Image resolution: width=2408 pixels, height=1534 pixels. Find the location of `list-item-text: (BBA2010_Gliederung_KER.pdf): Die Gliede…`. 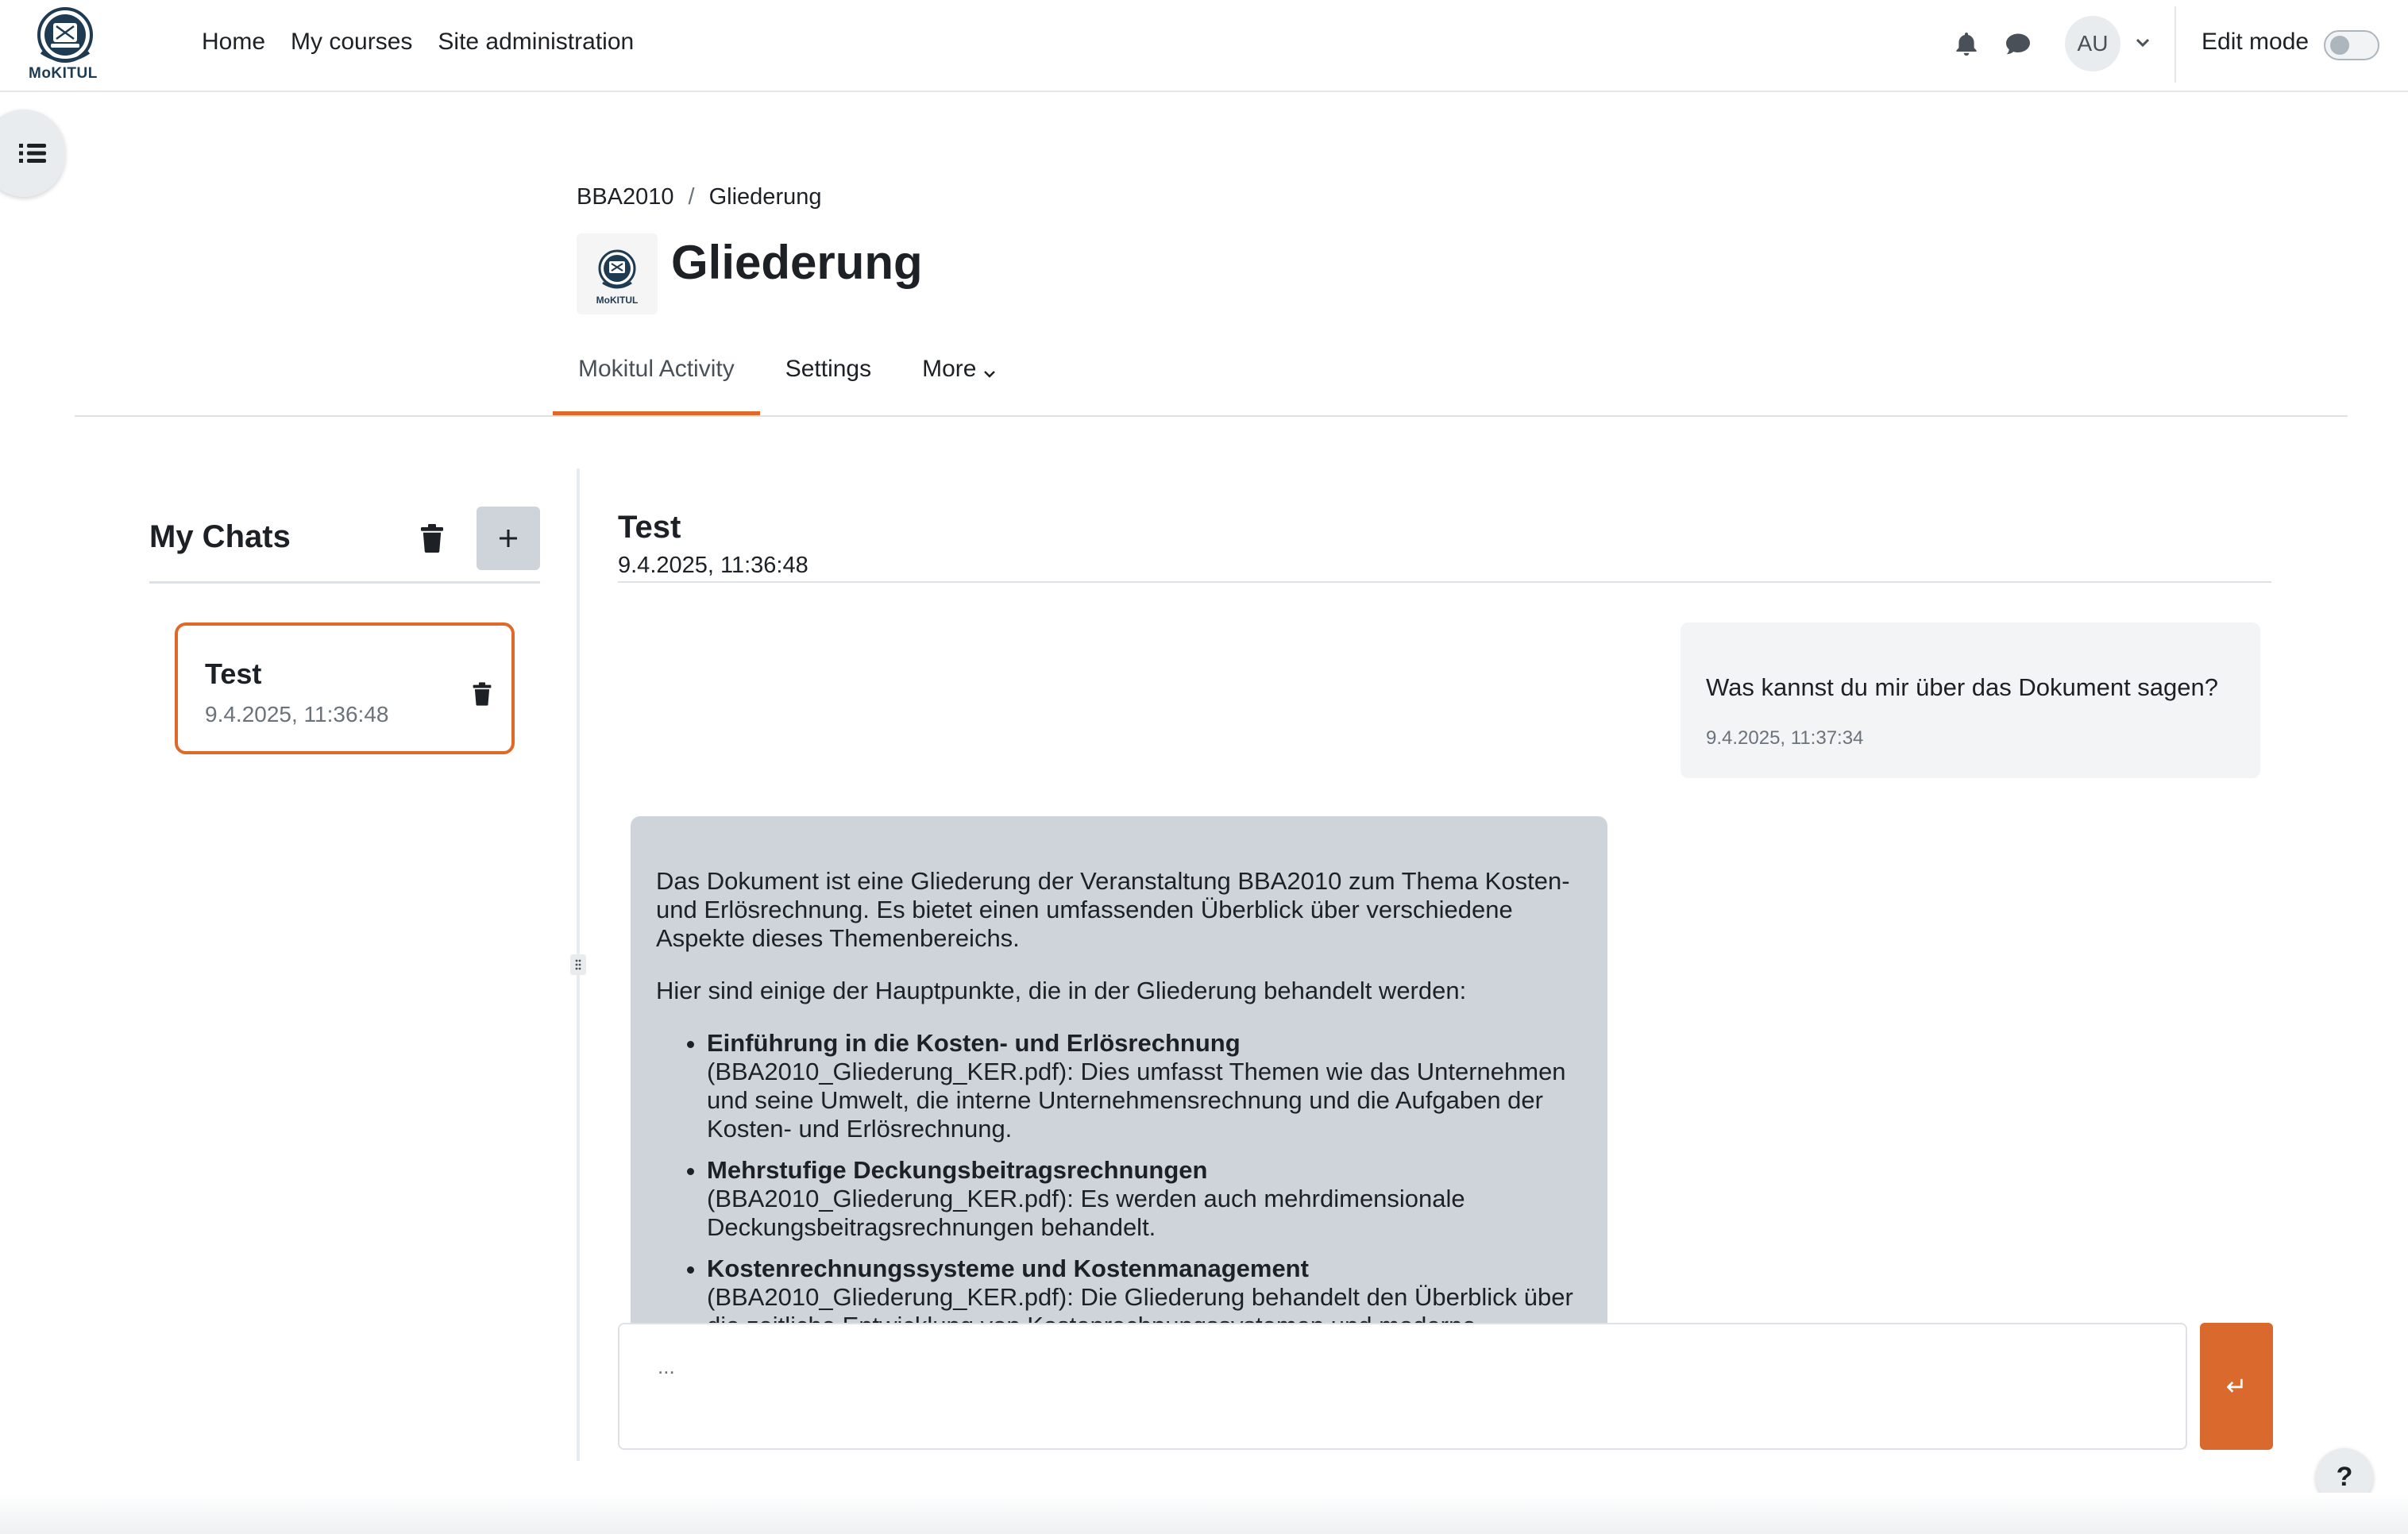

list-item-text: (BBA2010_Gliederung_KER.pdf): Die Gliede… is located at coordinates (1140, 1303).